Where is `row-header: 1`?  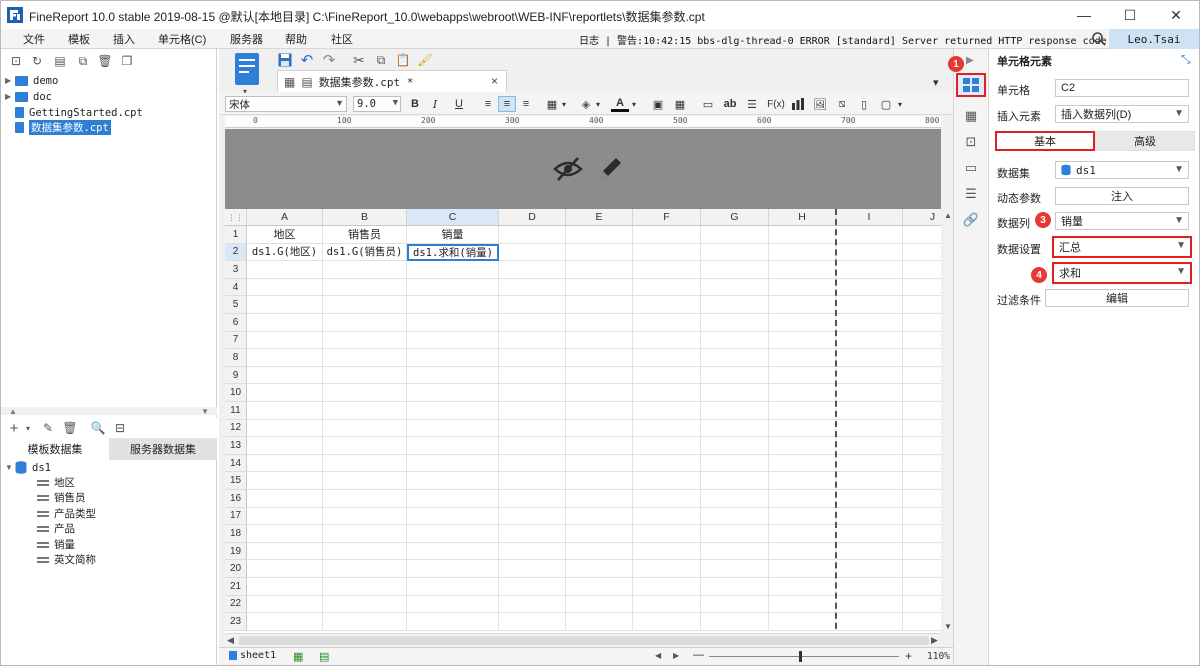 row-header: 1 is located at coordinates (236, 235).